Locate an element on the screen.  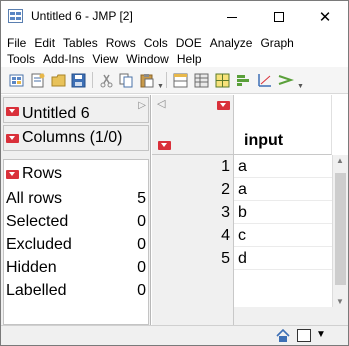
row-number: 2 is located at coordinates (193, 189).